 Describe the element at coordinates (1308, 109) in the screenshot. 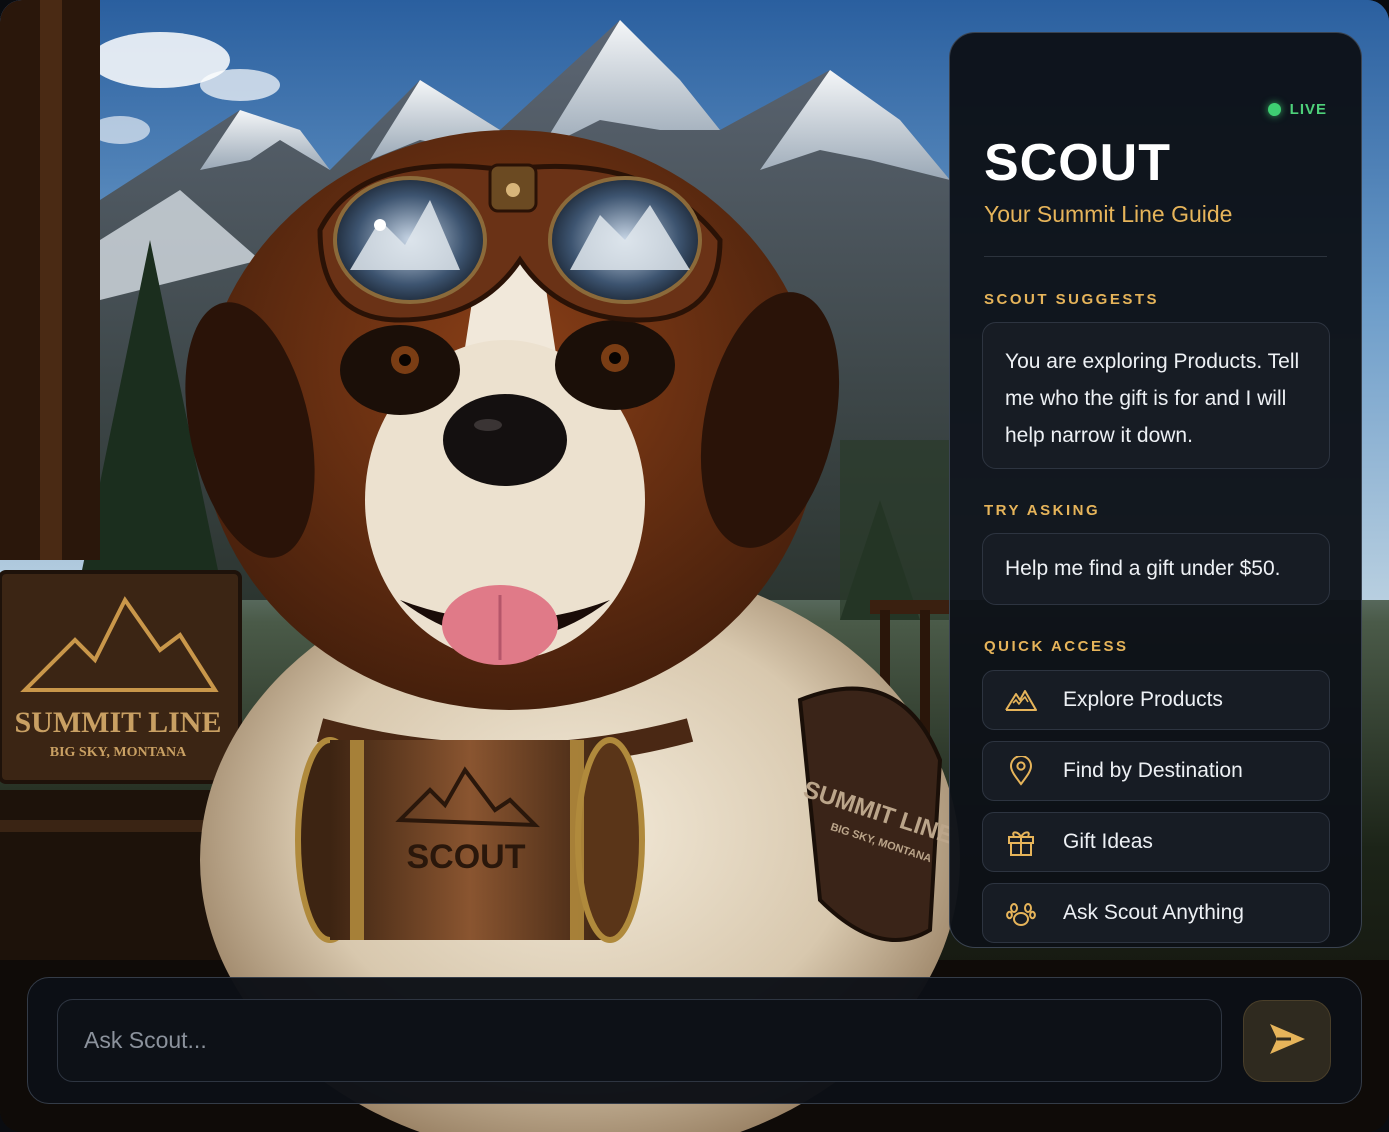

I see `live-status-label: LIVE` at that location.